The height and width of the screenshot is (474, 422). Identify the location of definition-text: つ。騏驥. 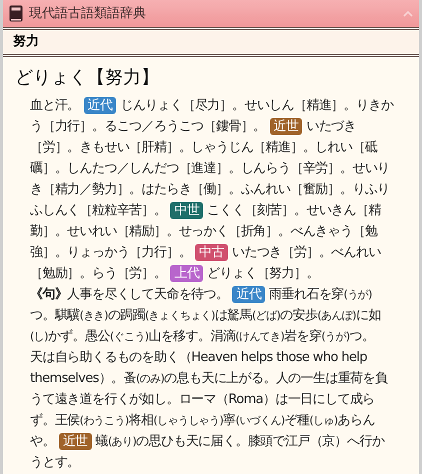
(55, 316).